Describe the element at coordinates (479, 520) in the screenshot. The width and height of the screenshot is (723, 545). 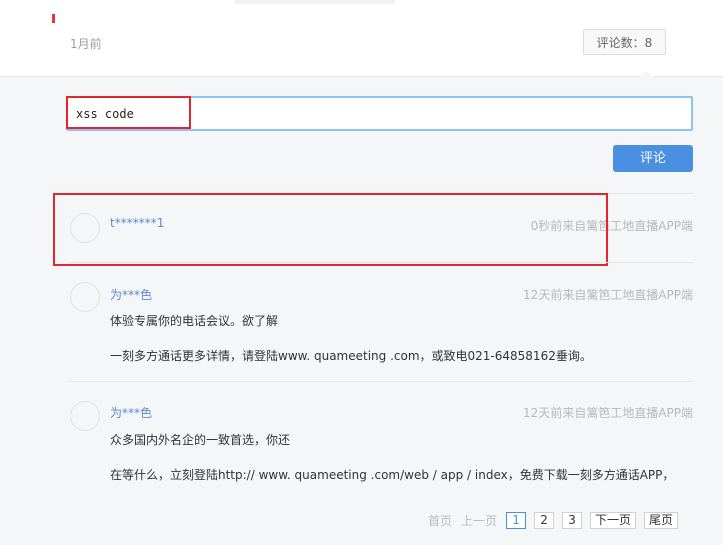
I see `prev-page-link: 上一页` at that location.